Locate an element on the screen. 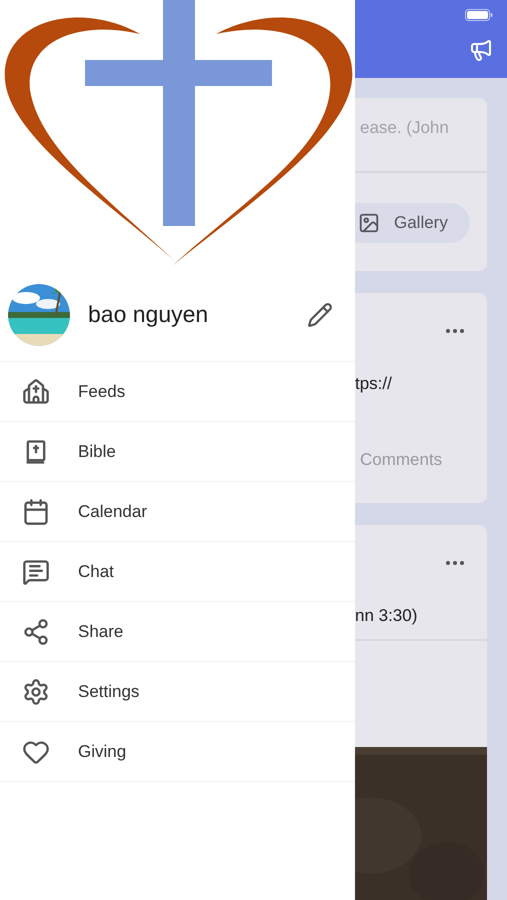  menu-item: Settings is located at coordinates (177, 692).